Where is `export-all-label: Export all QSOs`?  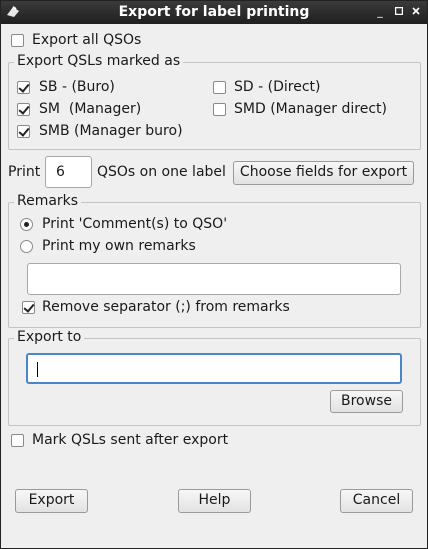 export-all-label: Export all QSOs is located at coordinates (87, 40).